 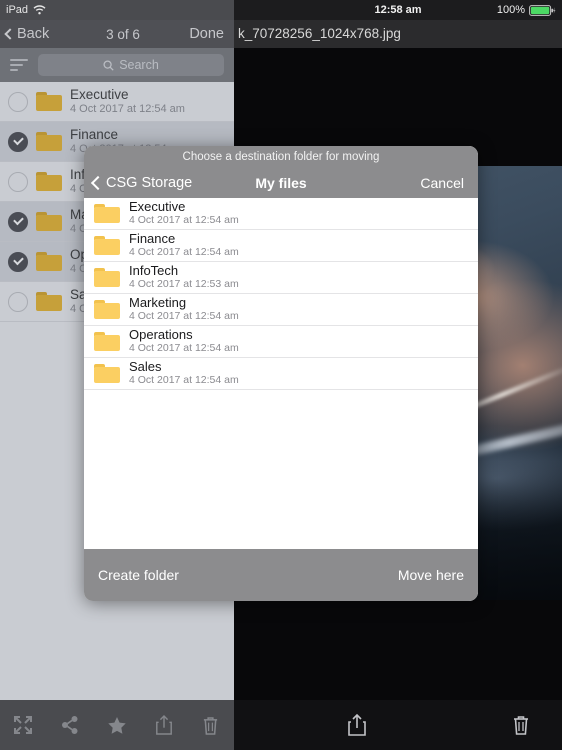 I want to click on dialog-navbar: CSG Storage My files Cancel, so click(x=281, y=183).